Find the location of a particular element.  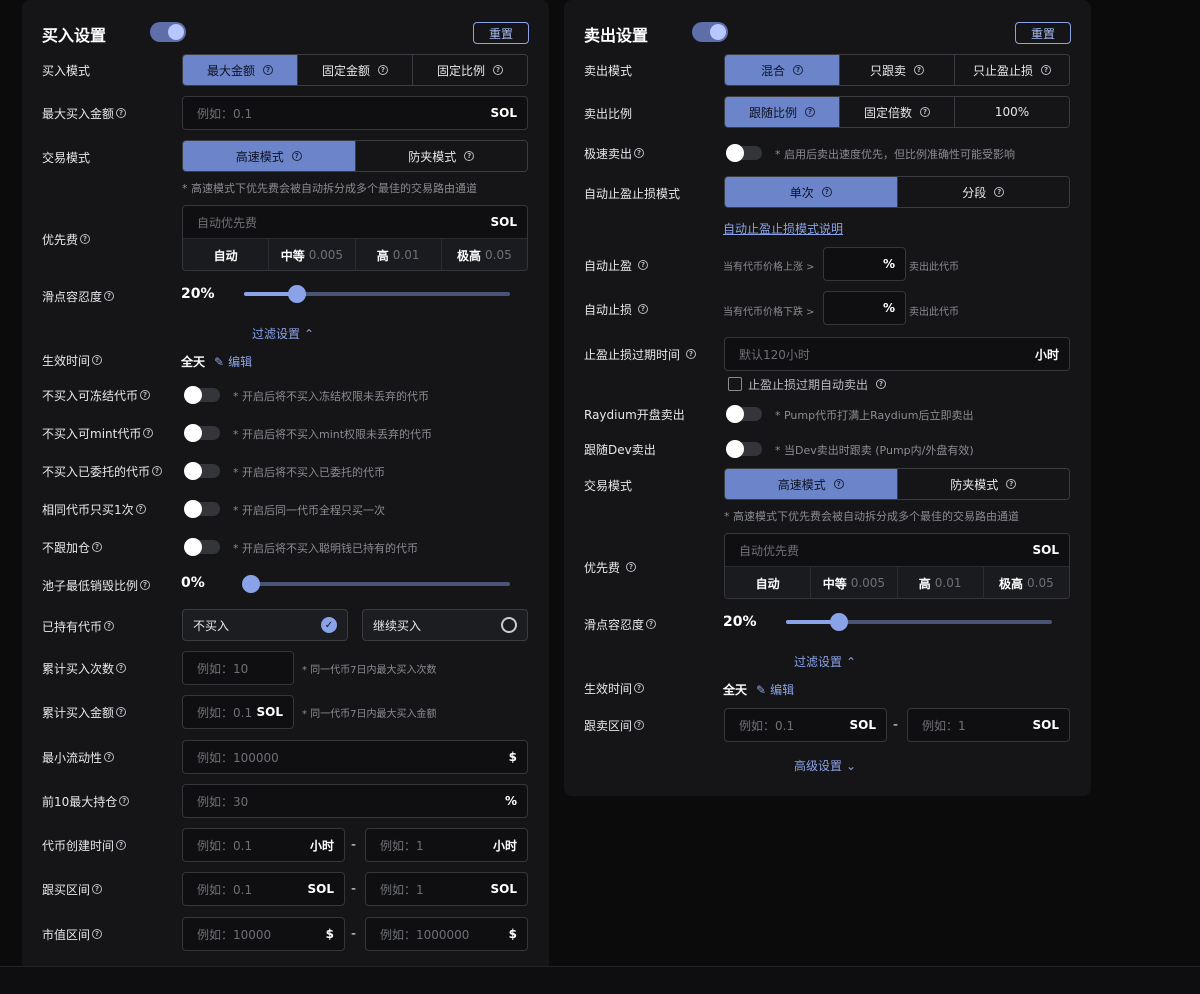

raydium-label: Raydium开盘卖出 is located at coordinates (634, 414).